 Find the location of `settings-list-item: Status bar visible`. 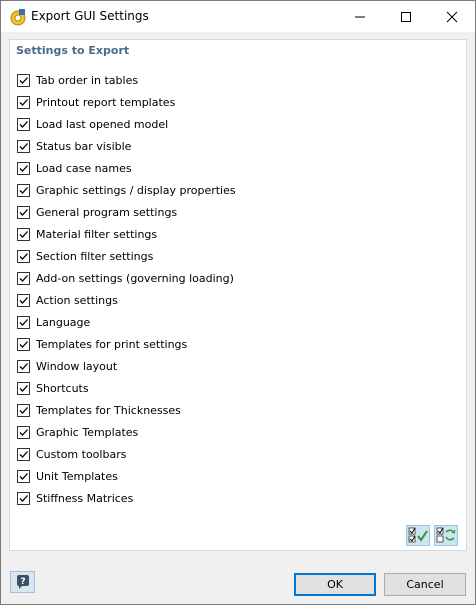

settings-list-item: Status bar visible is located at coordinates (126, 146).